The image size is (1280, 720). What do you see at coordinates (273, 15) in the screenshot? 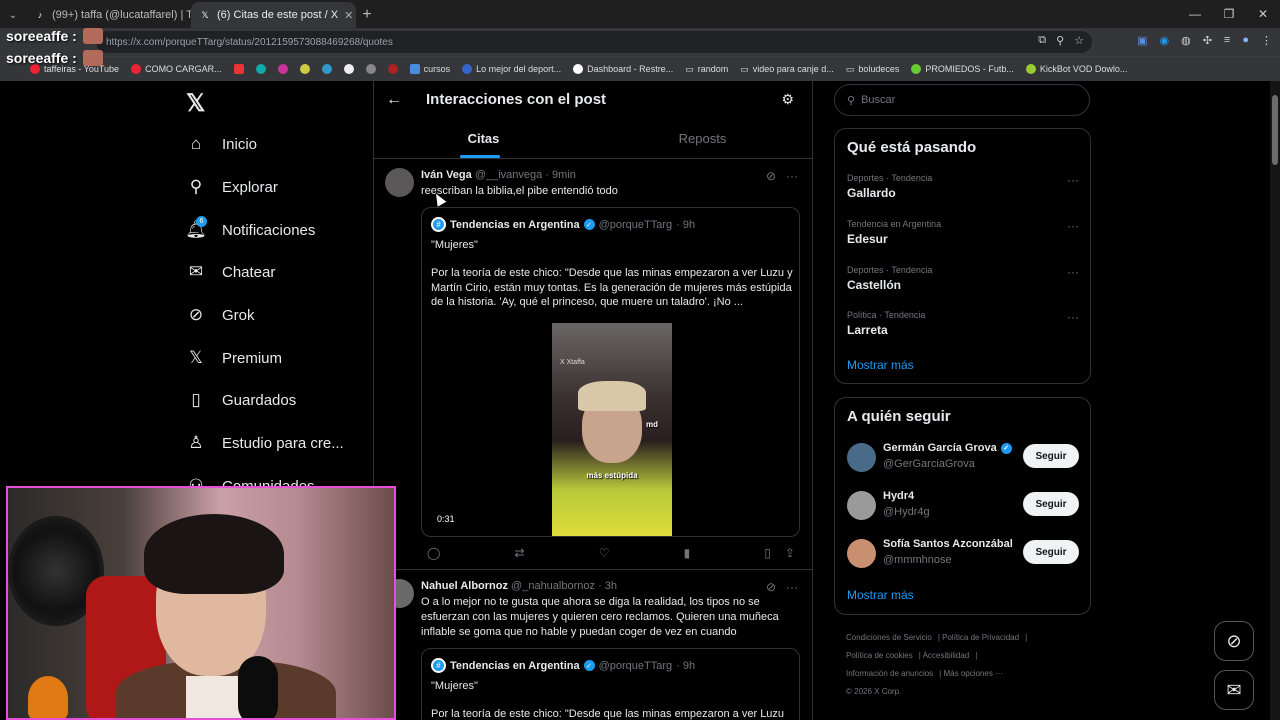
I see `browser-tab-x: 𝕏 (6) Citas de este post / X ✕` at bounding box center [273, 15].